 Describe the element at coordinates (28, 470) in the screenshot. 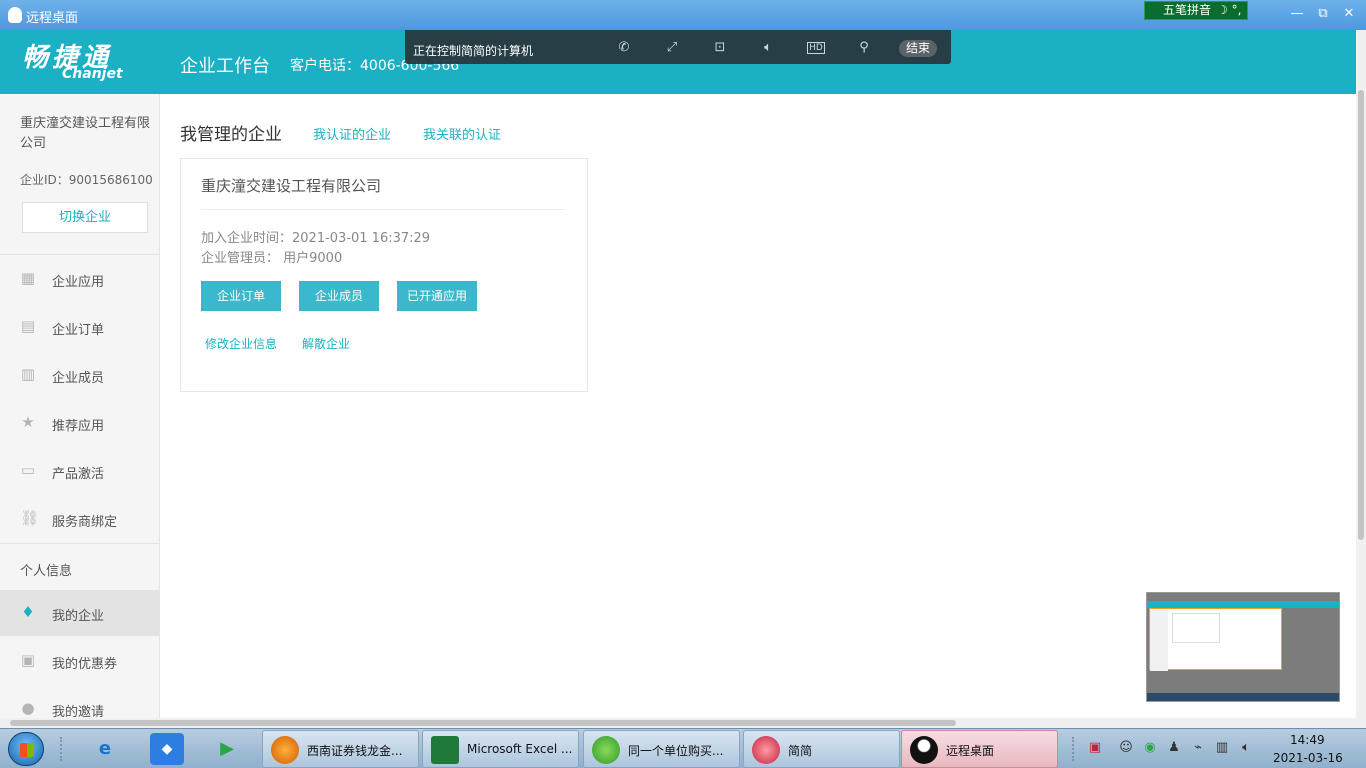

I see `ticket-icon: ▭` at that location.